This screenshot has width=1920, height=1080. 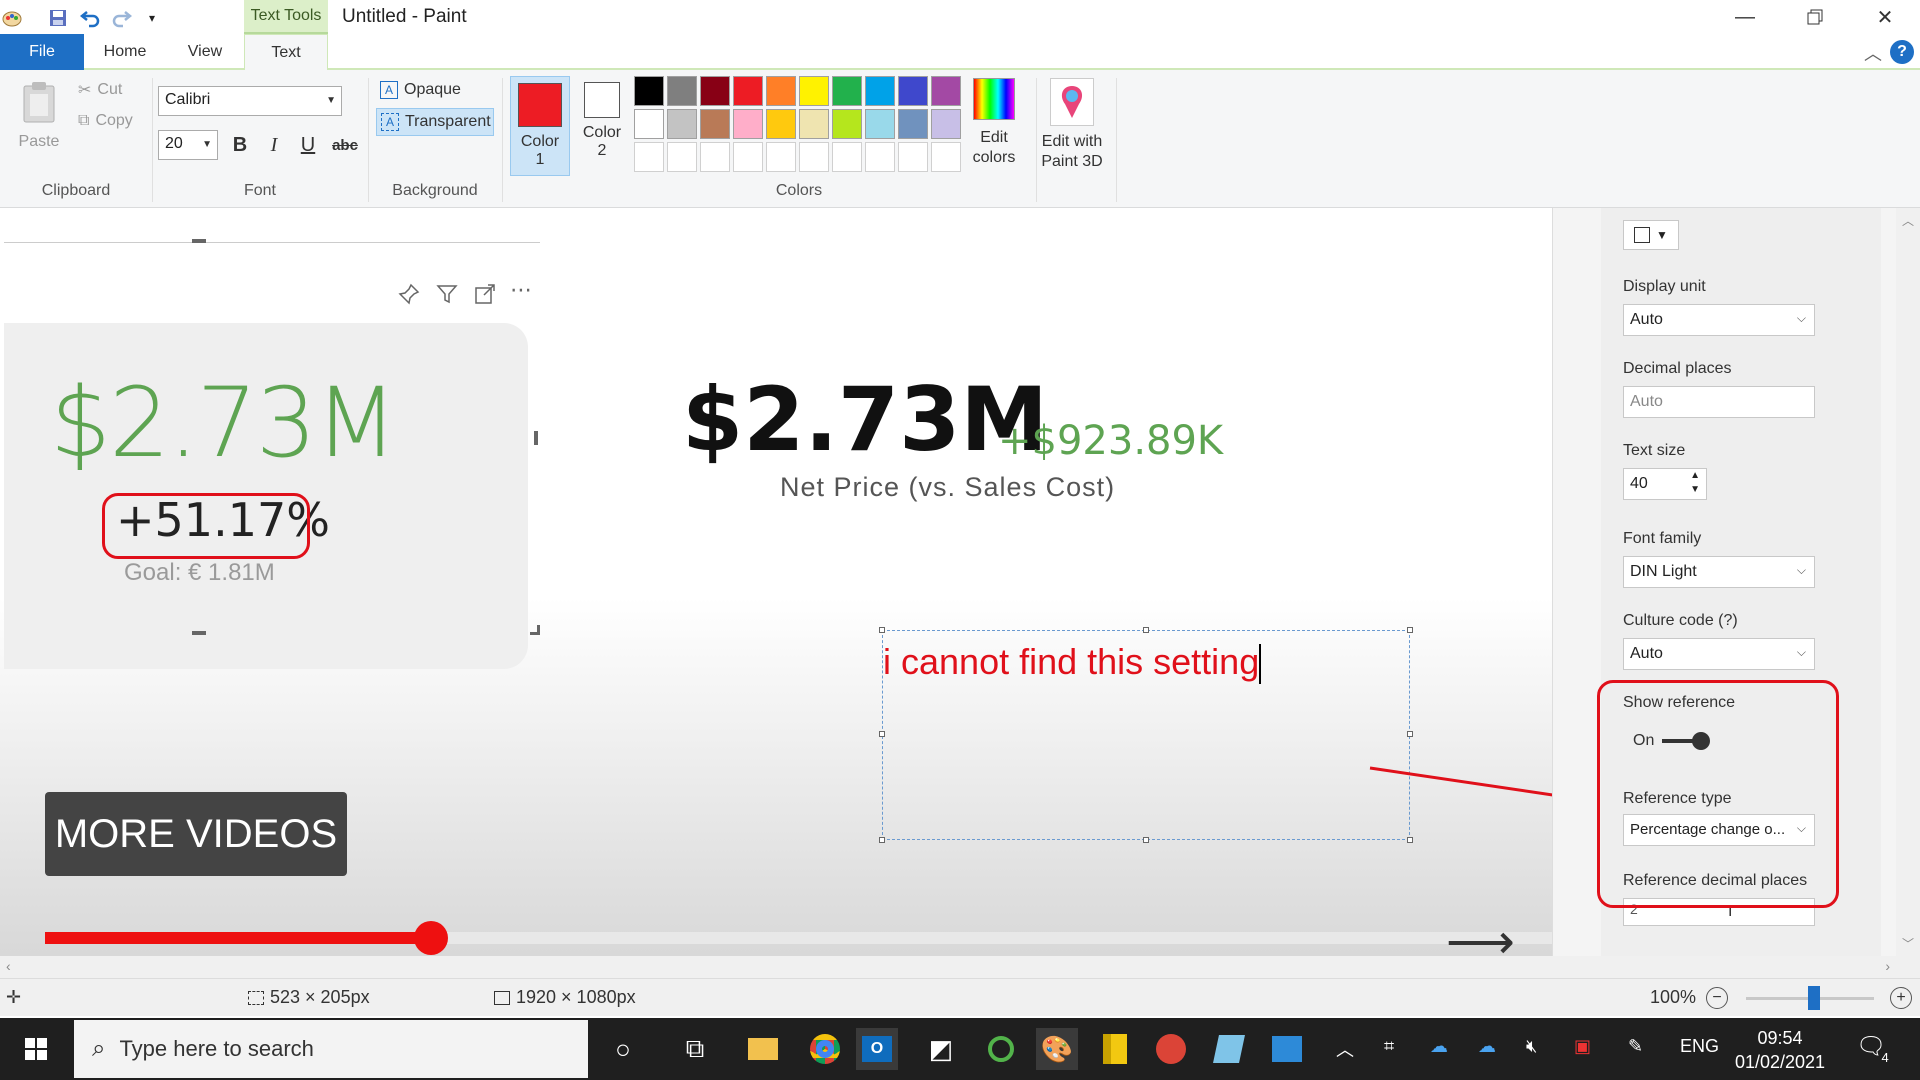 What do you see at coordinates (1908, 943) in the screenshot?
I see `scroll-down-icon: ﹀` at bounding box center [1908, 943].